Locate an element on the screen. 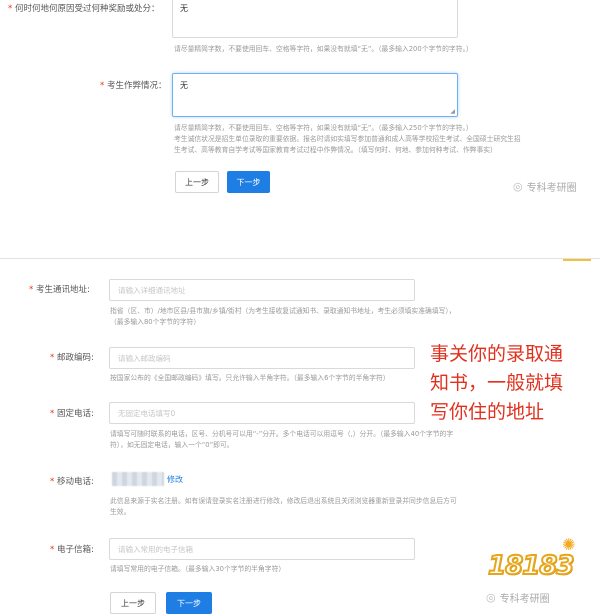  annotation-line-2: 知书，一般就填 is located at coordinates (497, 383).